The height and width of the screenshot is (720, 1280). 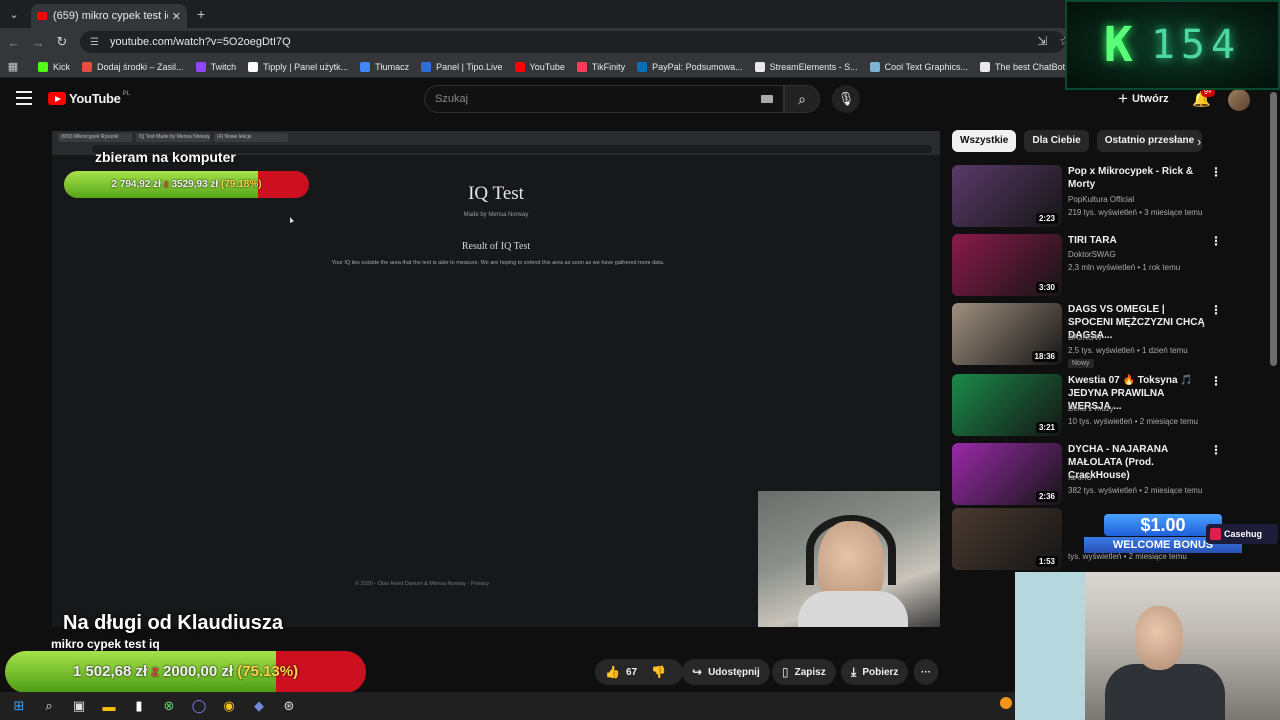 What do you see at coordinates (1050, 646) in the screenshot?
I see `background-fabric` at bounding box center [1050, 646].